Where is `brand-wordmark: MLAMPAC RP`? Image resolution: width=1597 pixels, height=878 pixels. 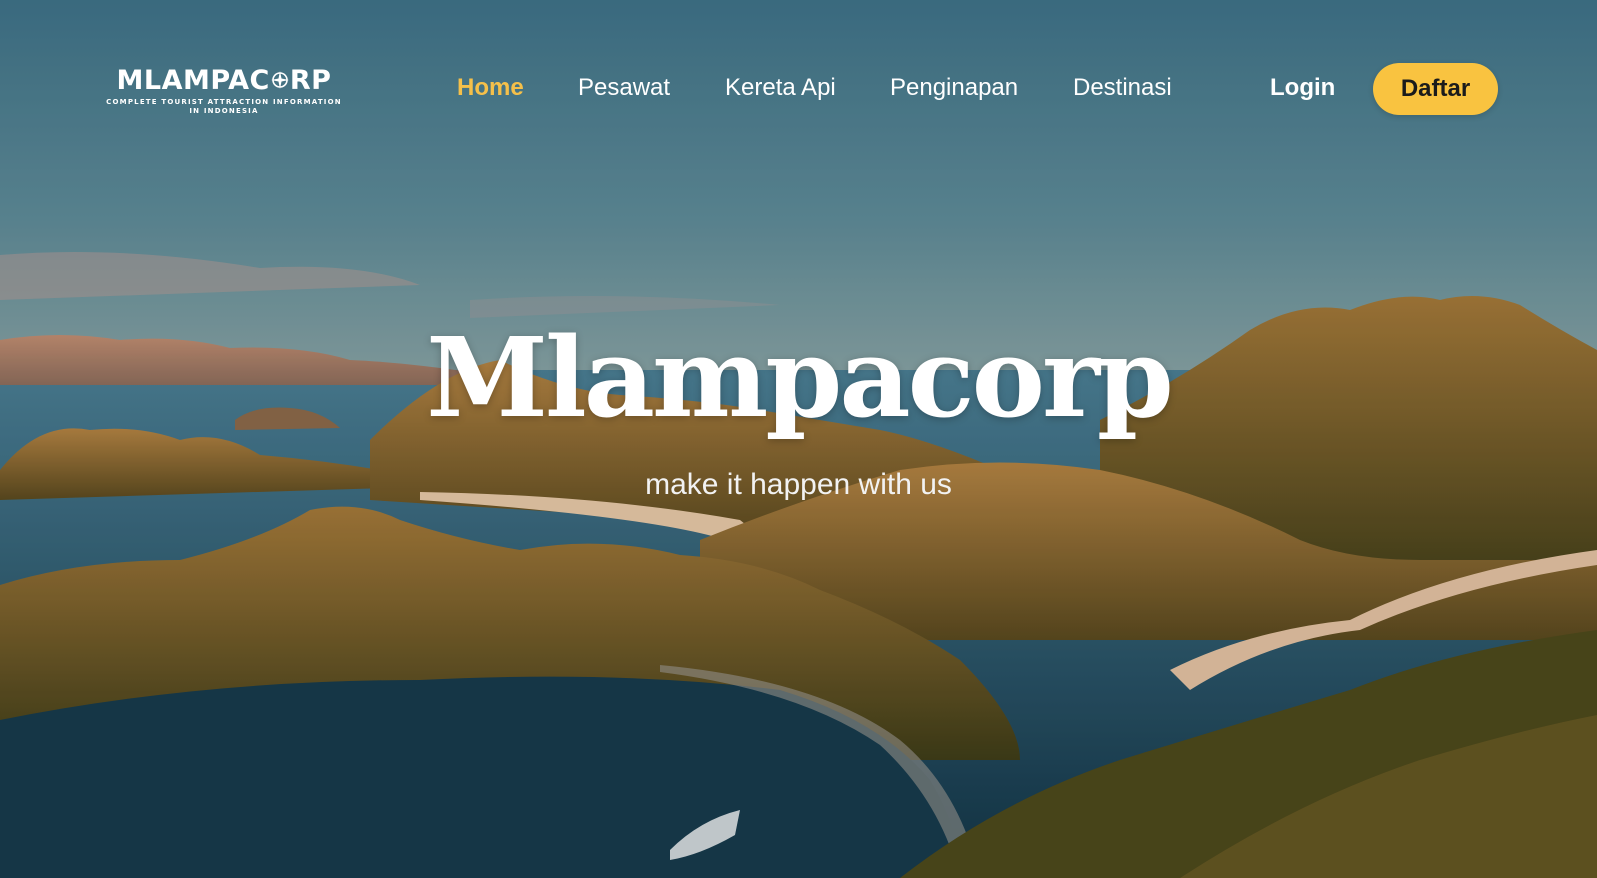
brand-wordmark: MLAMPAC RP is located at coordinates (224, 81).